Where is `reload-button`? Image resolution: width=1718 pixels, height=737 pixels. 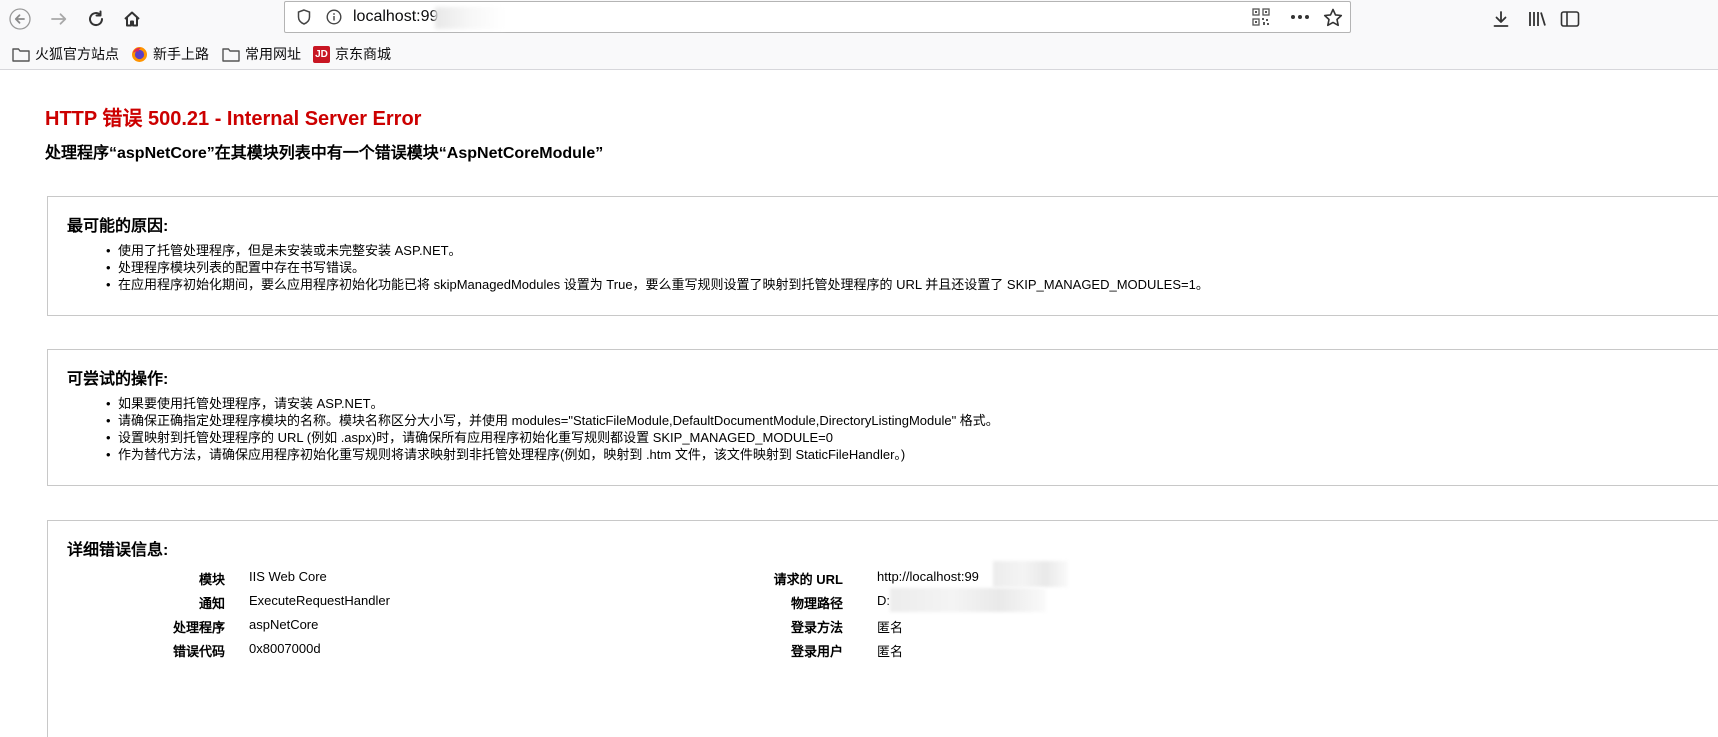
reload-button is located at coordinates (96, 19).